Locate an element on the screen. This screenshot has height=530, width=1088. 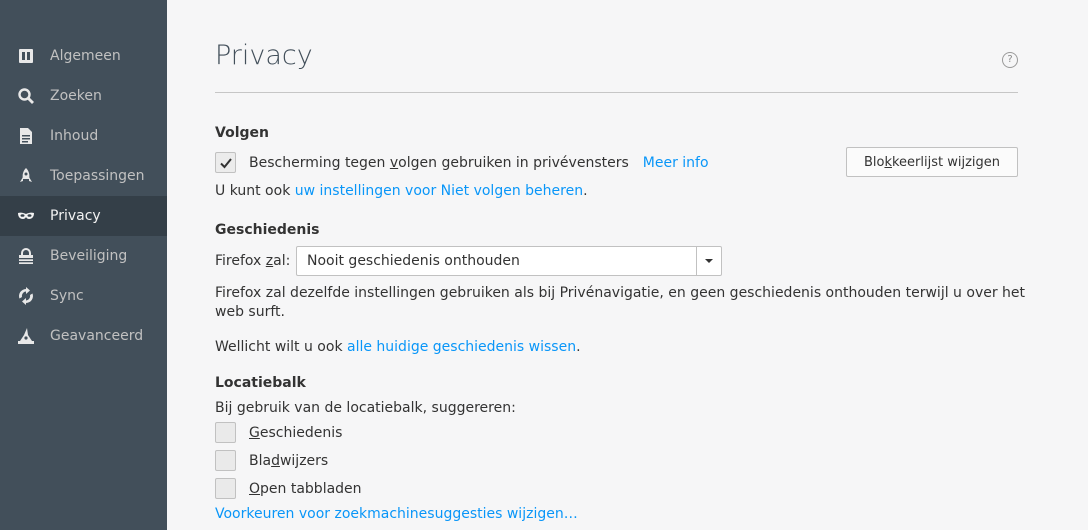
sidebar-item-label: Geavanceerd is located at coordinates (97, 336).